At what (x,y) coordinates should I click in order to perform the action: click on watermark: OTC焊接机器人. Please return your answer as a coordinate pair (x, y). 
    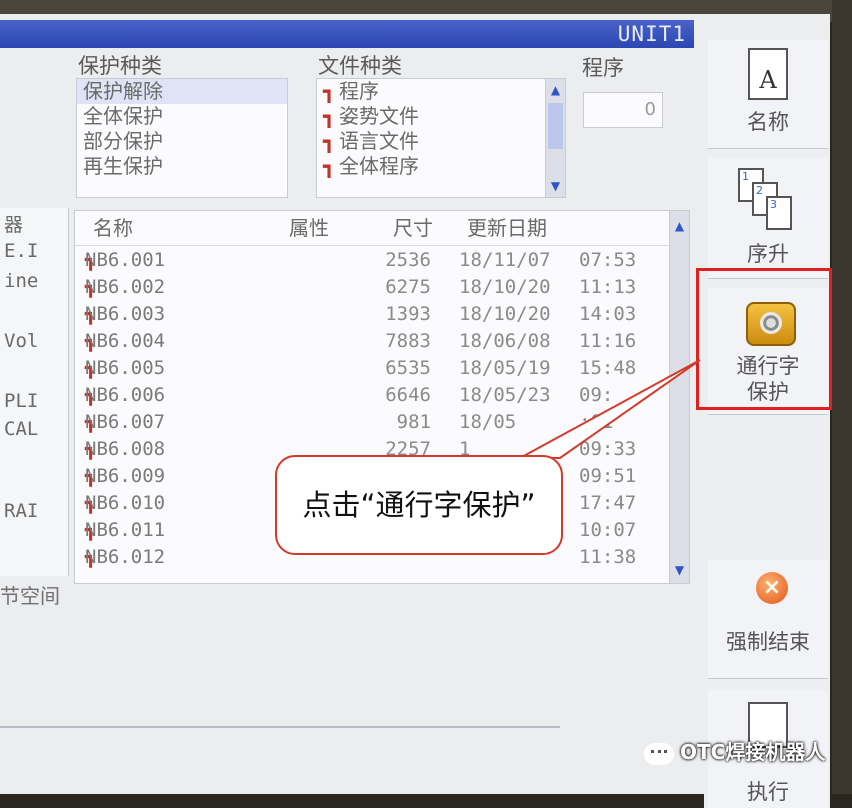
    Looking at the image, I should click on (734, 750).